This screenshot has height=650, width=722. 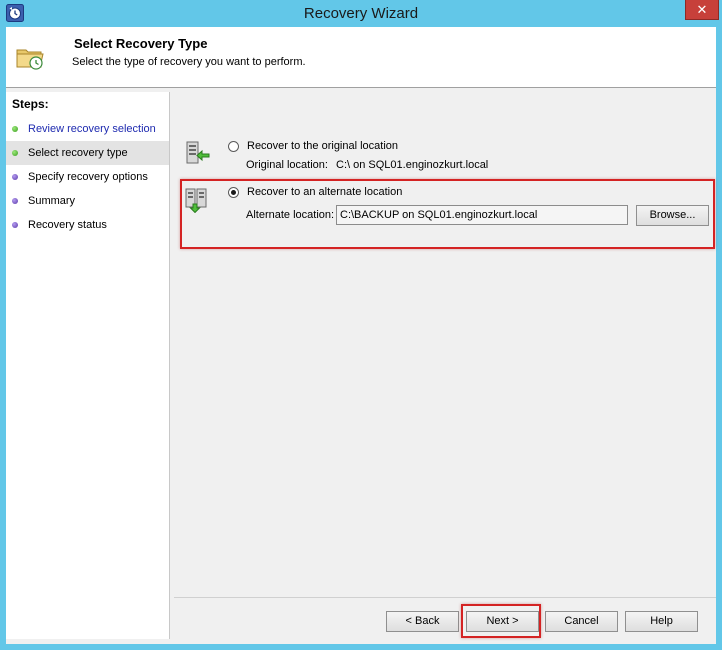 I want to click on page-title: Select Recovery Type, so click(x=141, y=43).